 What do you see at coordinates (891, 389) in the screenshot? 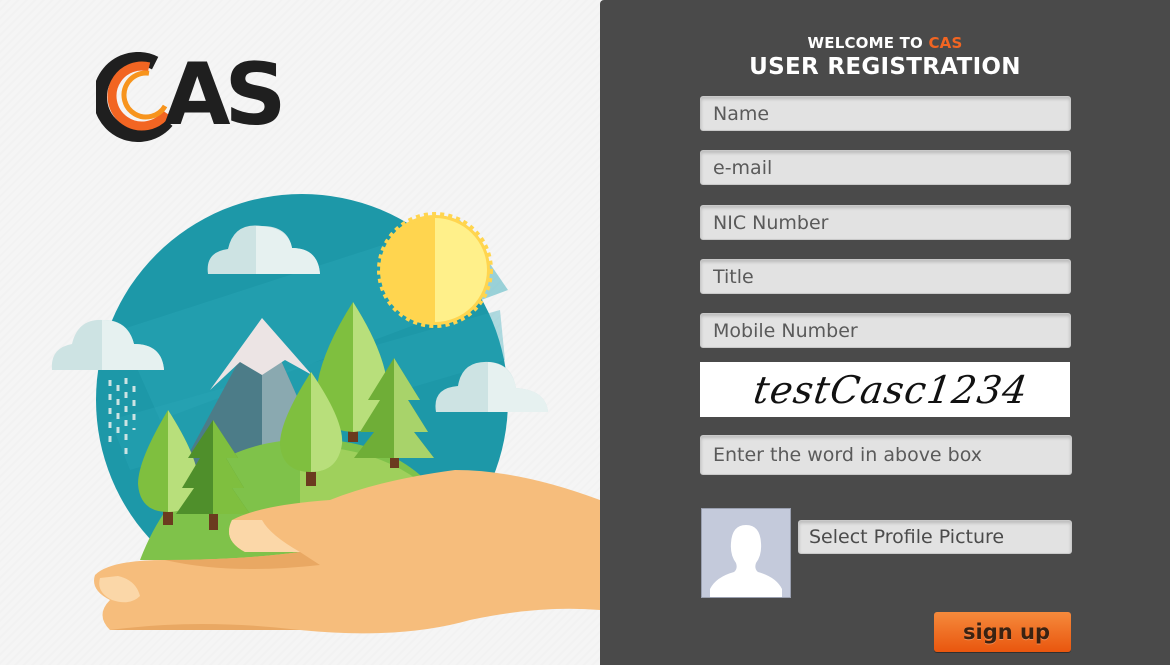
I see `captcha-text: testCasc1234` at bounding box center [891, 389].